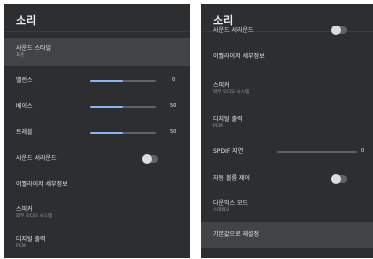 The height and width of the screenshot is (259, 373). I want to click on sound-style-label: 사운드 스타일, so click(34, 49).